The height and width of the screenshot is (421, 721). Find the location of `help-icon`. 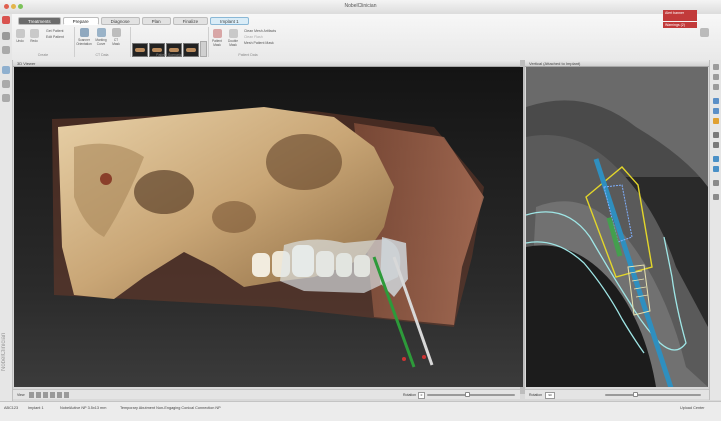

help-icon is located at coordinates (704, 32).